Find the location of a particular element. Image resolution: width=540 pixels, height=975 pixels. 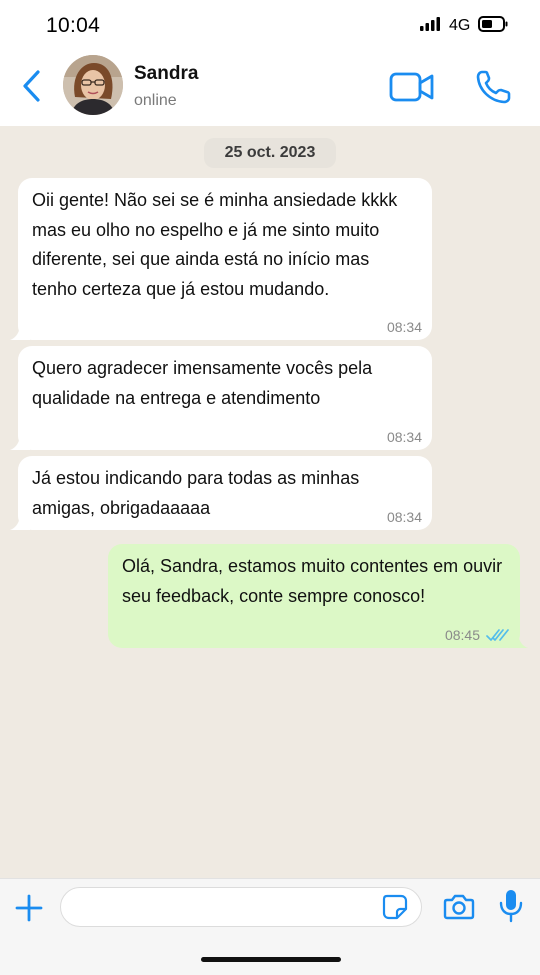

contact-name: Sandra is located at coordinates (166, 74).